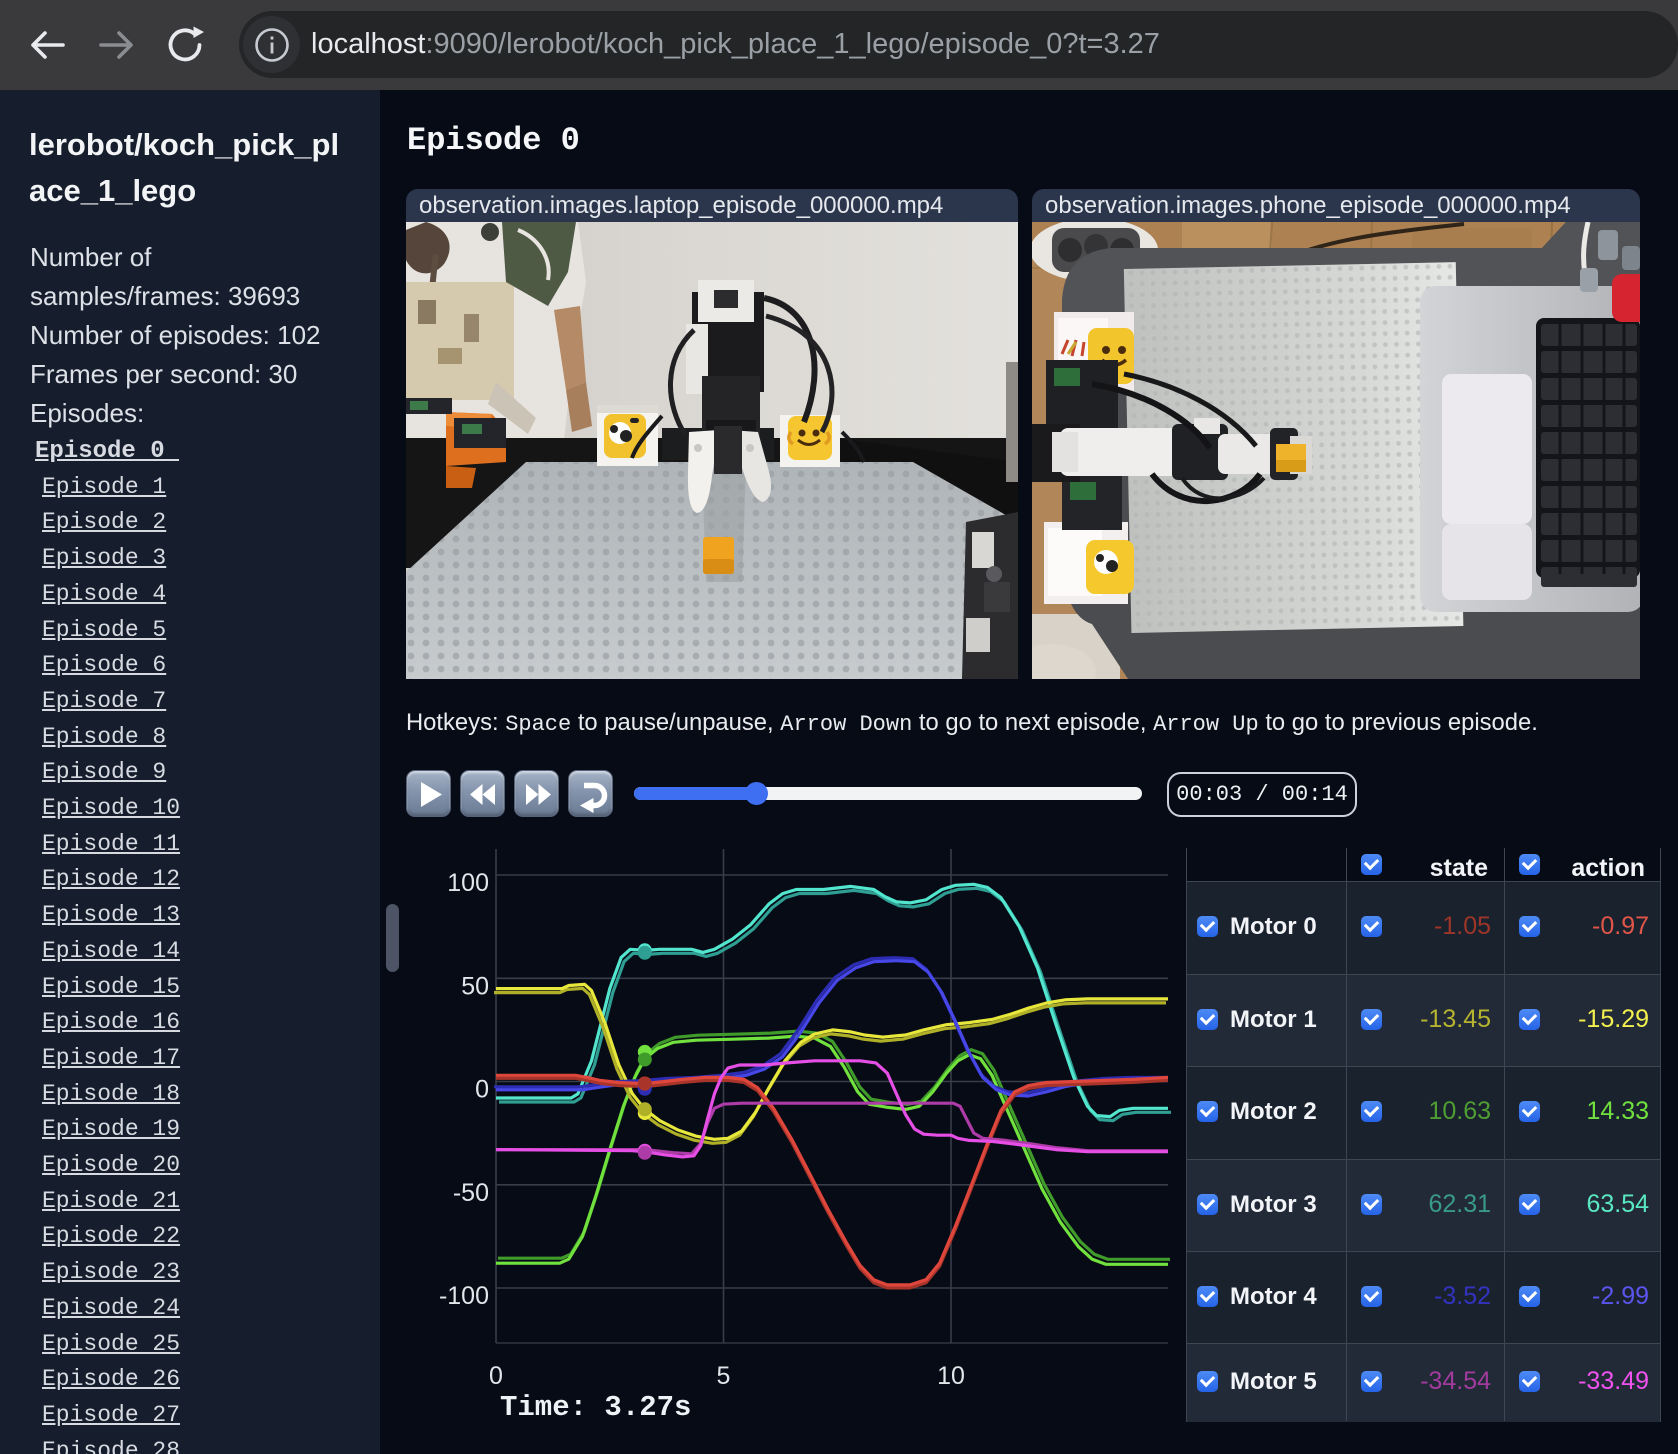 The height and width of the screenshot is (1454, 1678). I want to click on svg-text: -100, so click(464, 1296).